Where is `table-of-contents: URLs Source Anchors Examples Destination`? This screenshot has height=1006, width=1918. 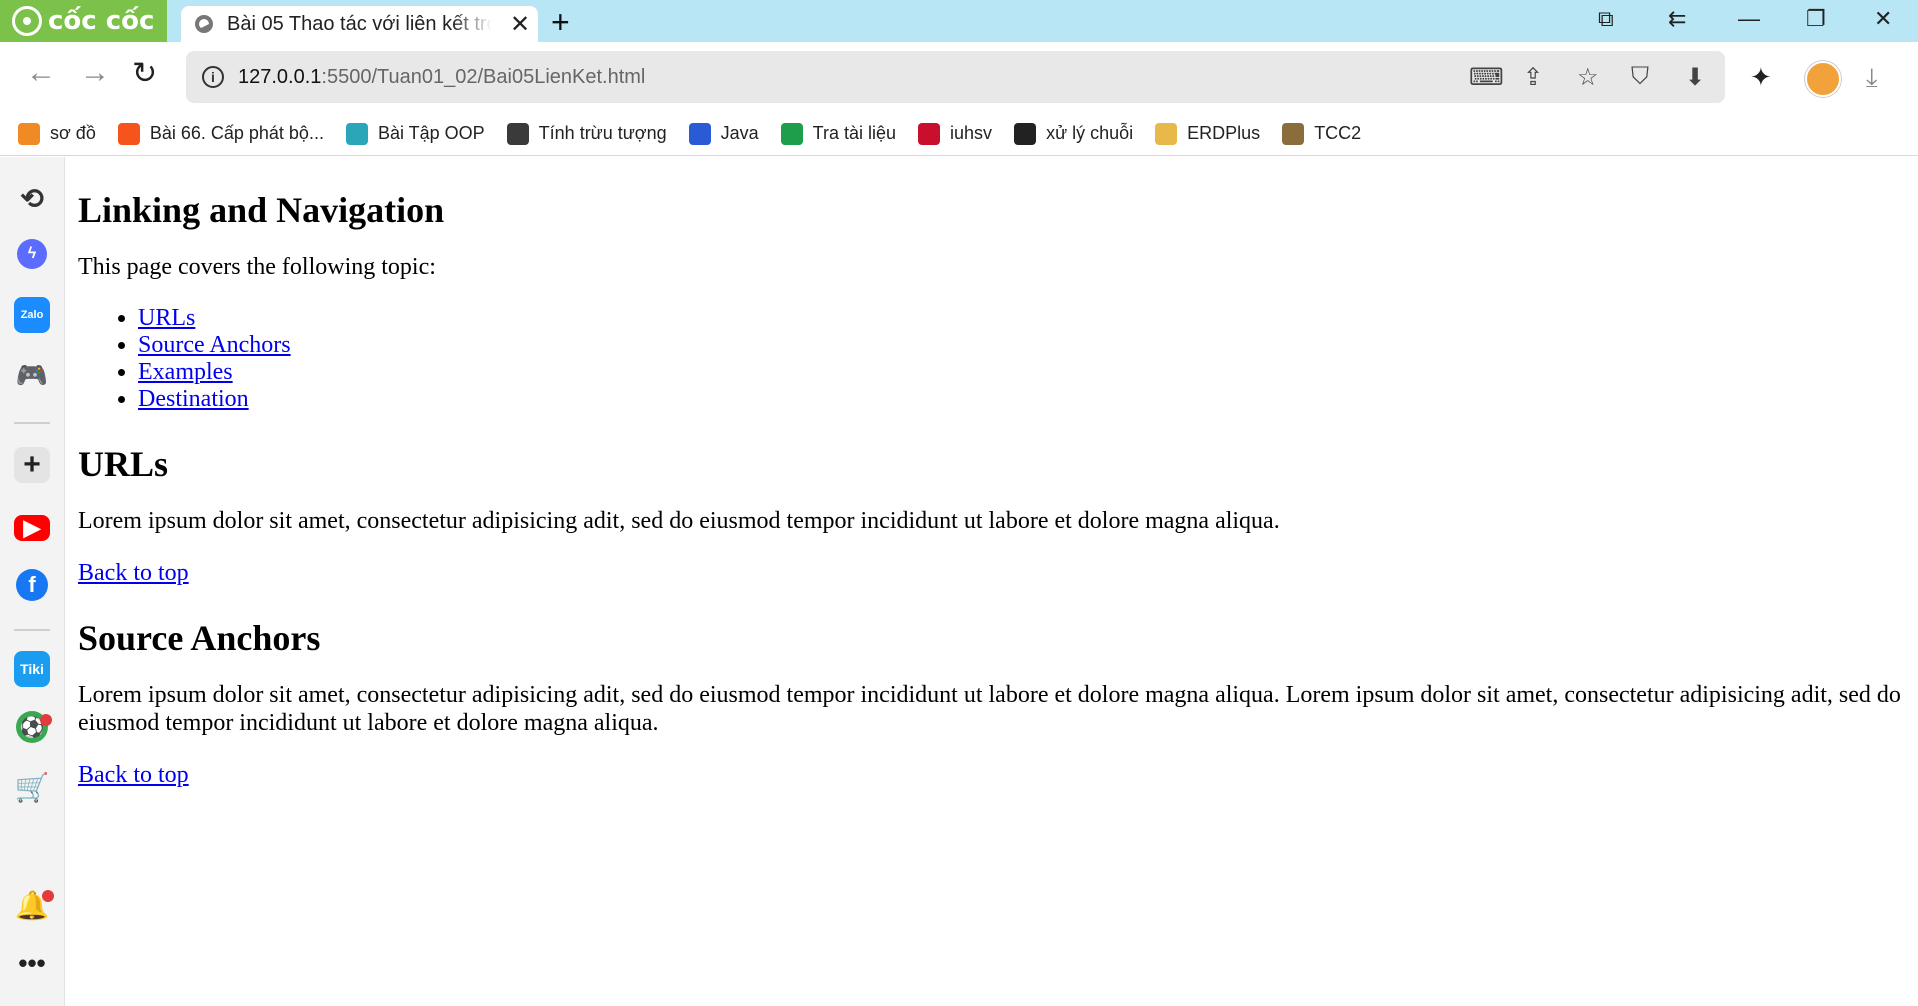 table-of-contents: URLs Source Anchors Examples Destination is located at coordinates (993, 359).